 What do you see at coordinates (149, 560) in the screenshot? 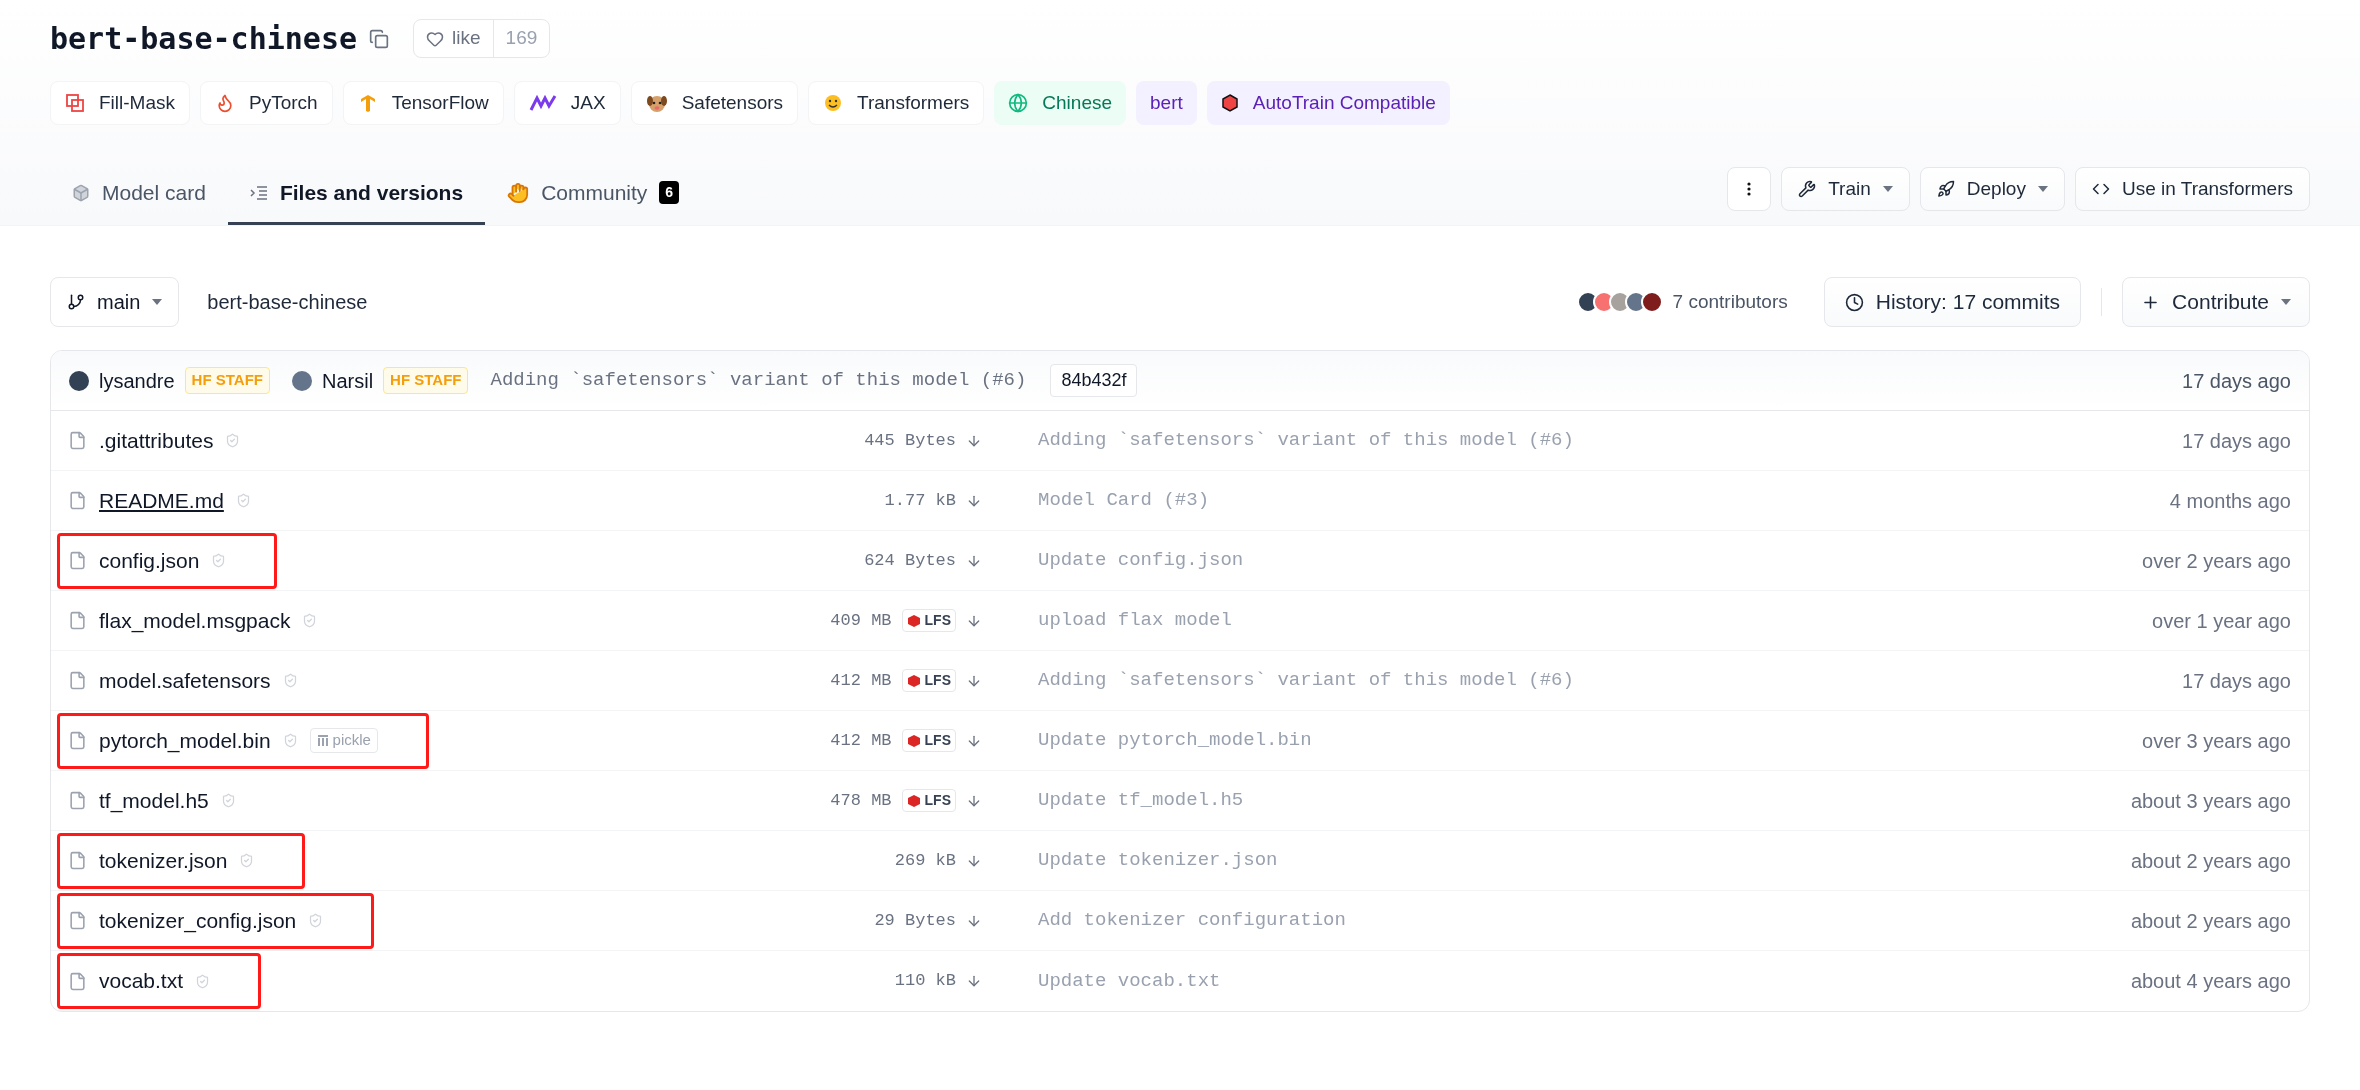
I see `file-name: config.json` at bounding box center [149, 560].